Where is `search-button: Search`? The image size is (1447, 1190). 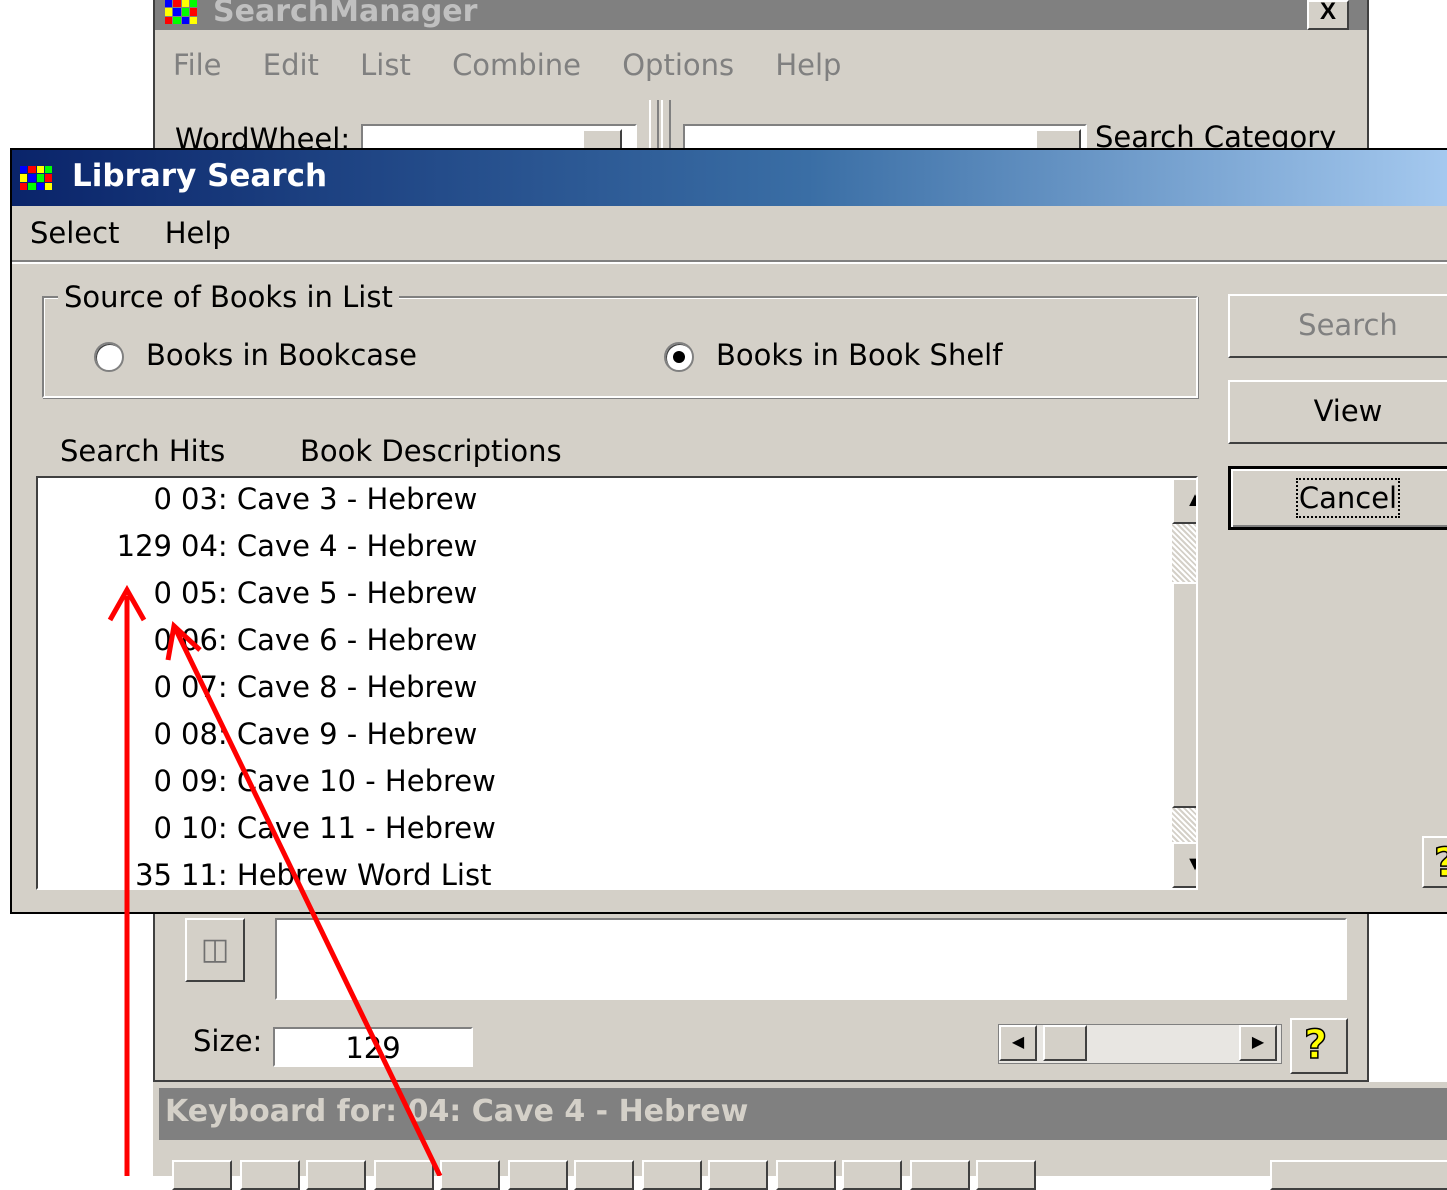
search-button: Search is located at coordinates (1337, 326).